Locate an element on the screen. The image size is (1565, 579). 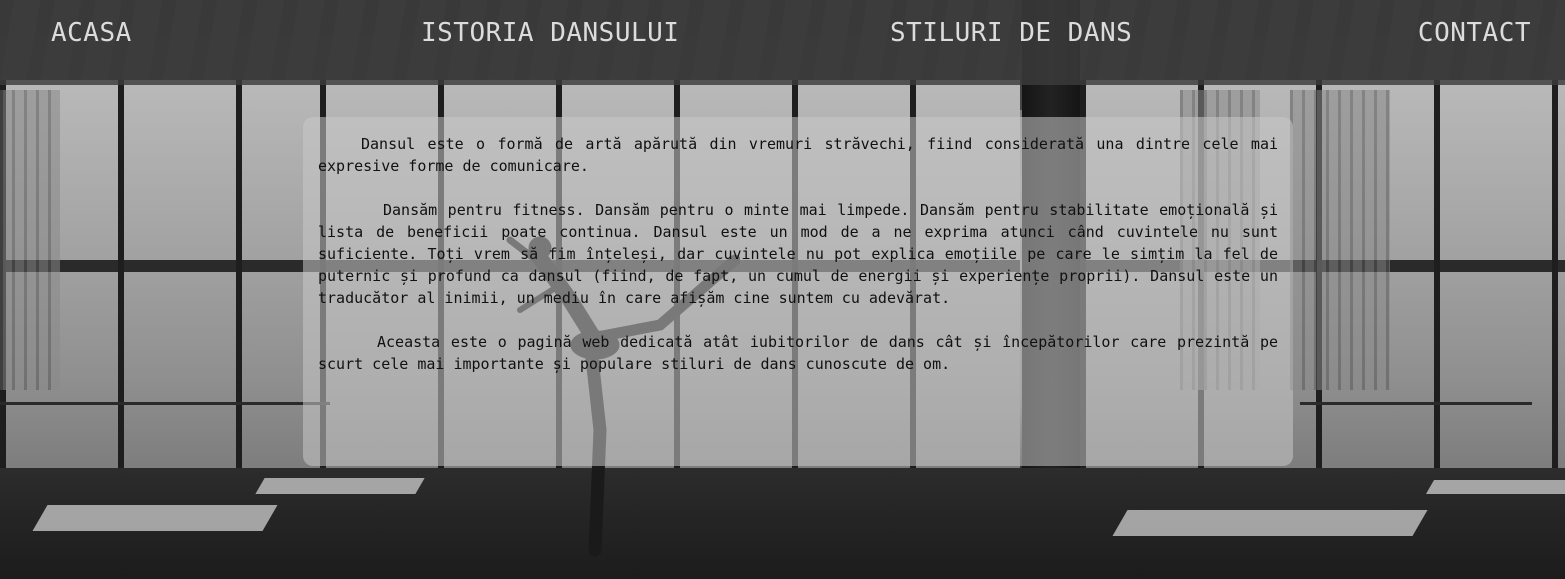
nav-link-acasa: ACASA is located at coordinates (91, 33).